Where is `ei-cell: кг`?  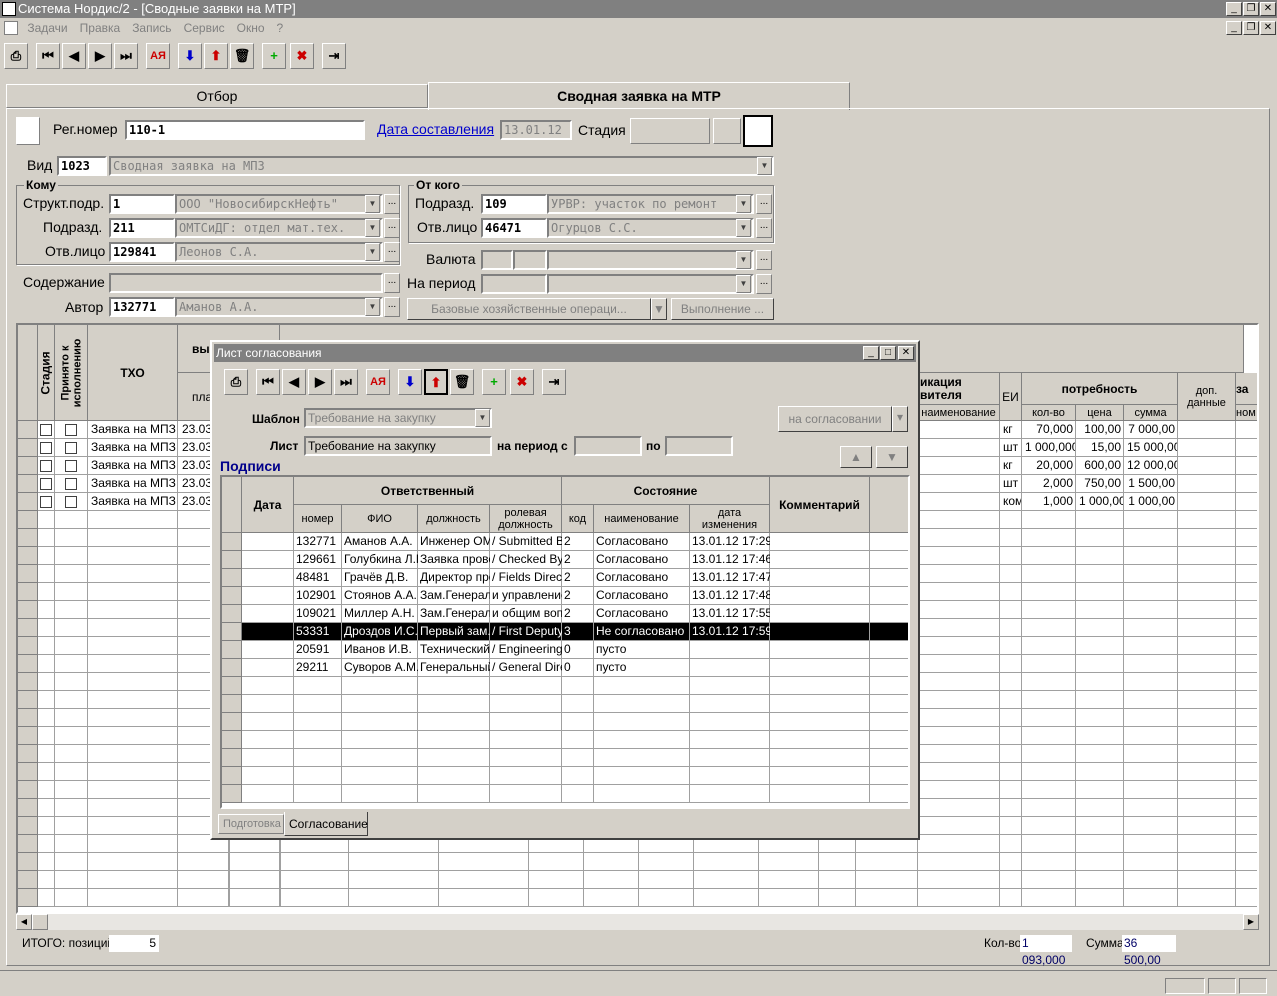 ei-cell: кг is located at coordinates (1011, 466).